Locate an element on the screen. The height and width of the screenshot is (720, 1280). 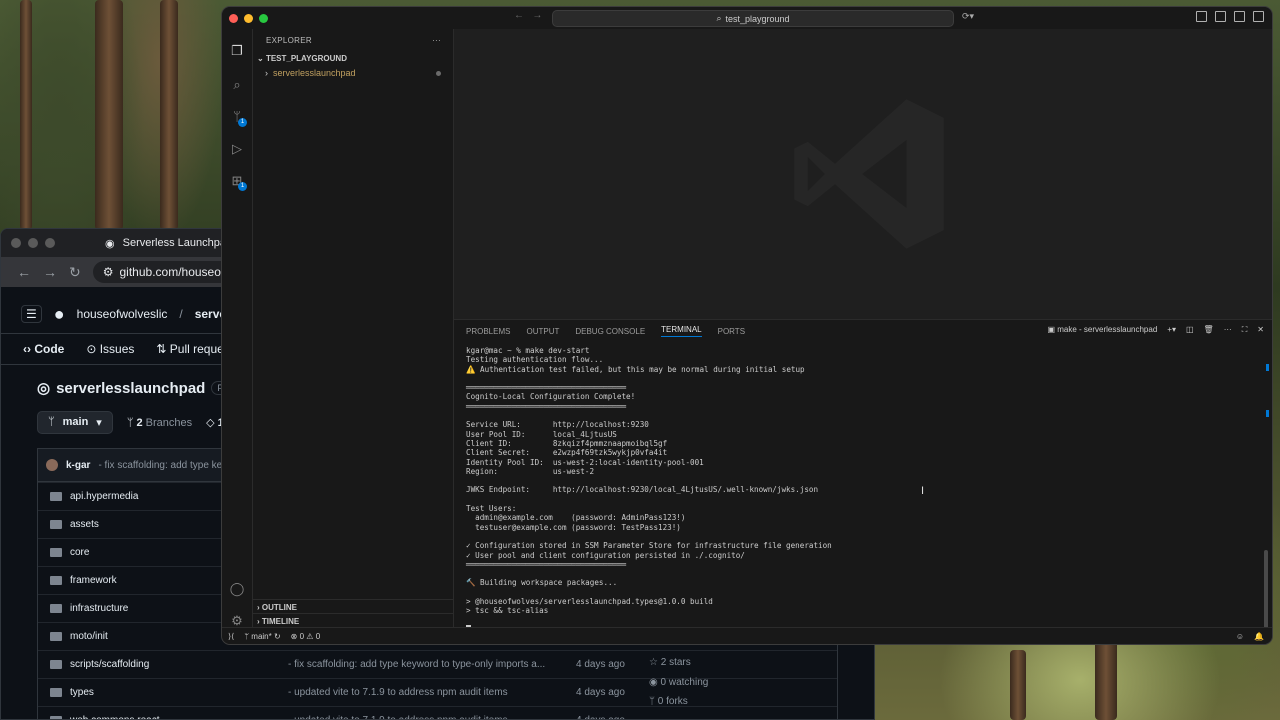
file-name: web.commons.react is located at coordinates (180, 717).